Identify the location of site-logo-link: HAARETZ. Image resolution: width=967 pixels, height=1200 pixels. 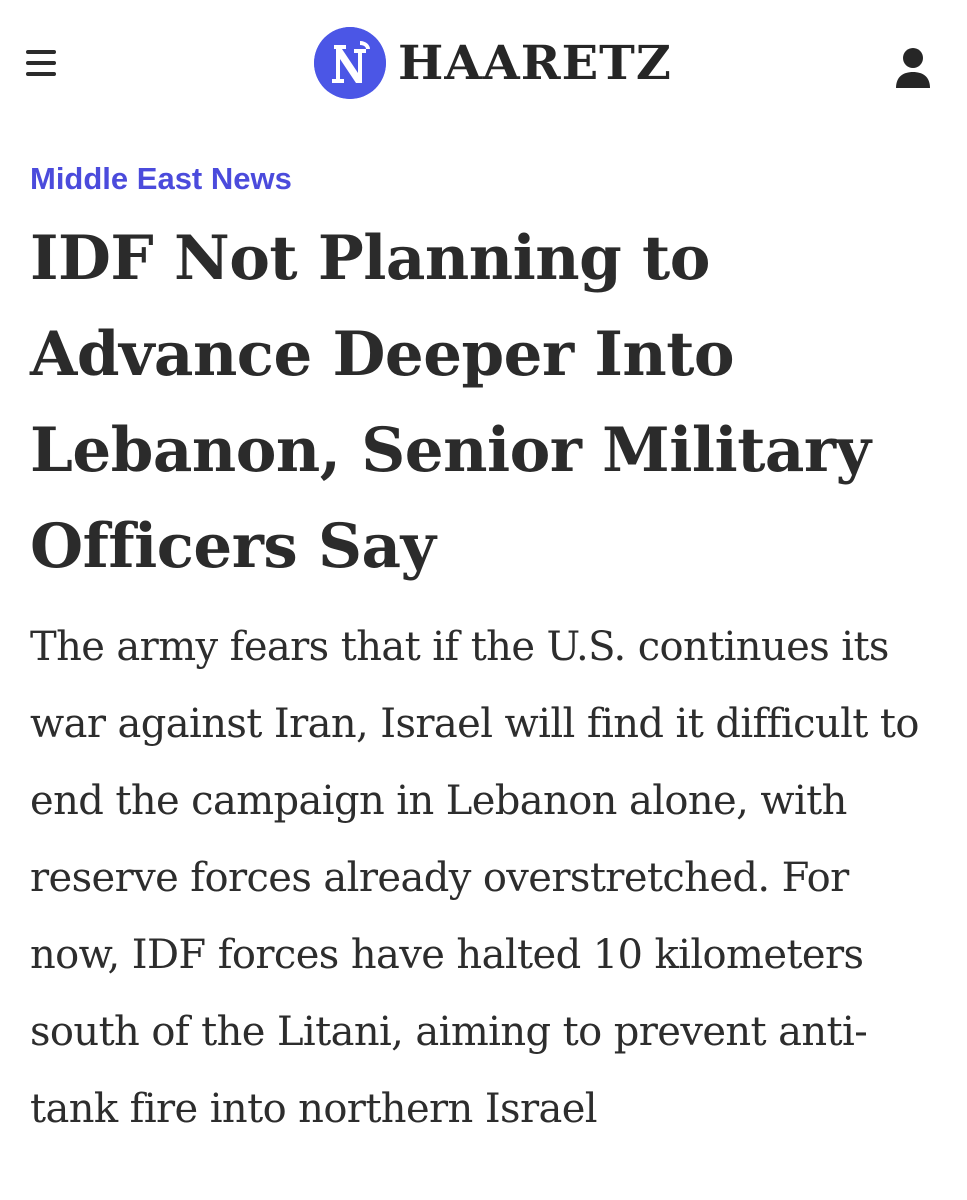
(492, 63).